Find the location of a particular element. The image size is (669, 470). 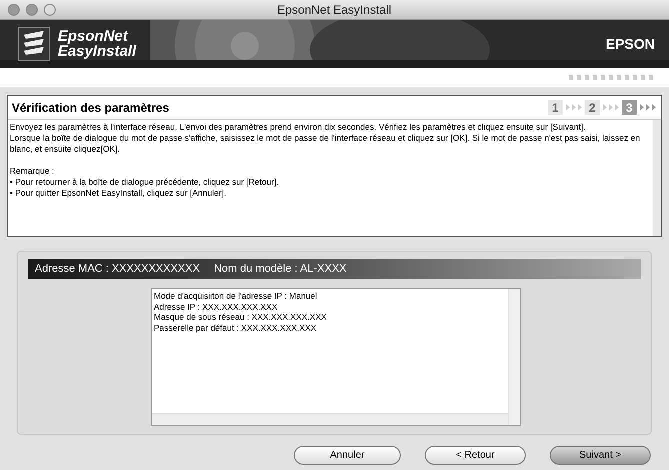

model-name: Nom du modèle : AL-XXXX is located at coordinates (280, 269).